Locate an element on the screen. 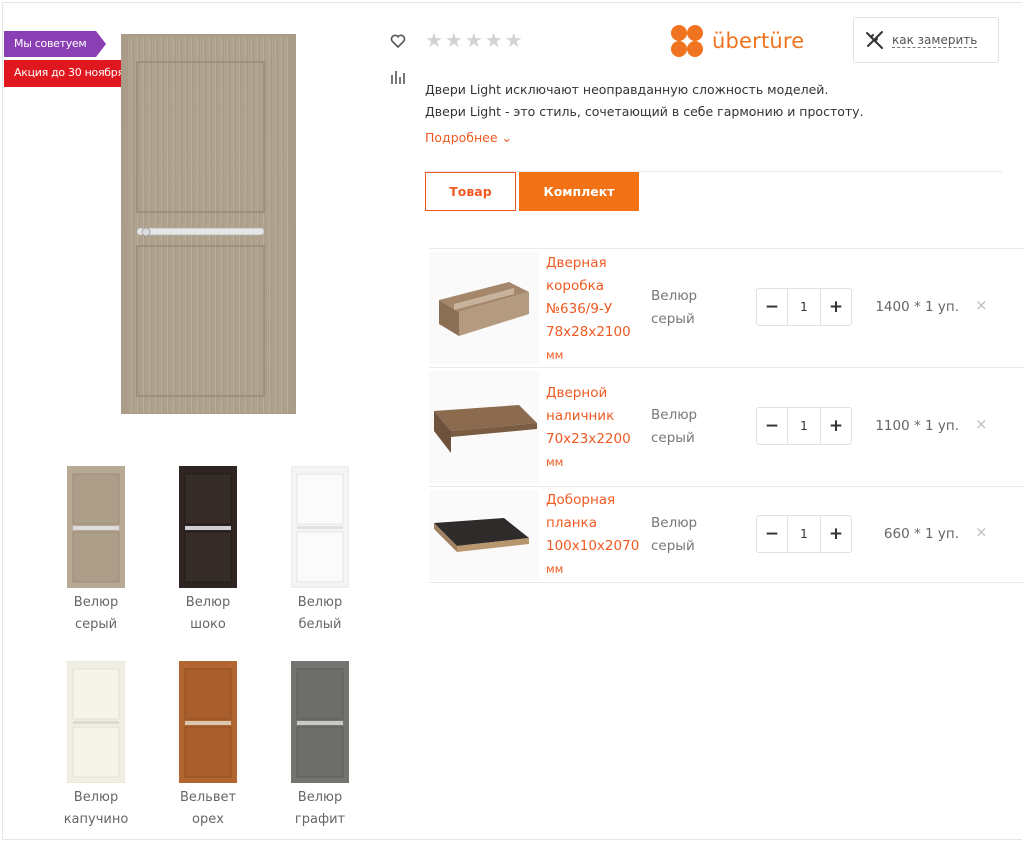  variant-label-line-2: белый is located at coordinates (320, 624).